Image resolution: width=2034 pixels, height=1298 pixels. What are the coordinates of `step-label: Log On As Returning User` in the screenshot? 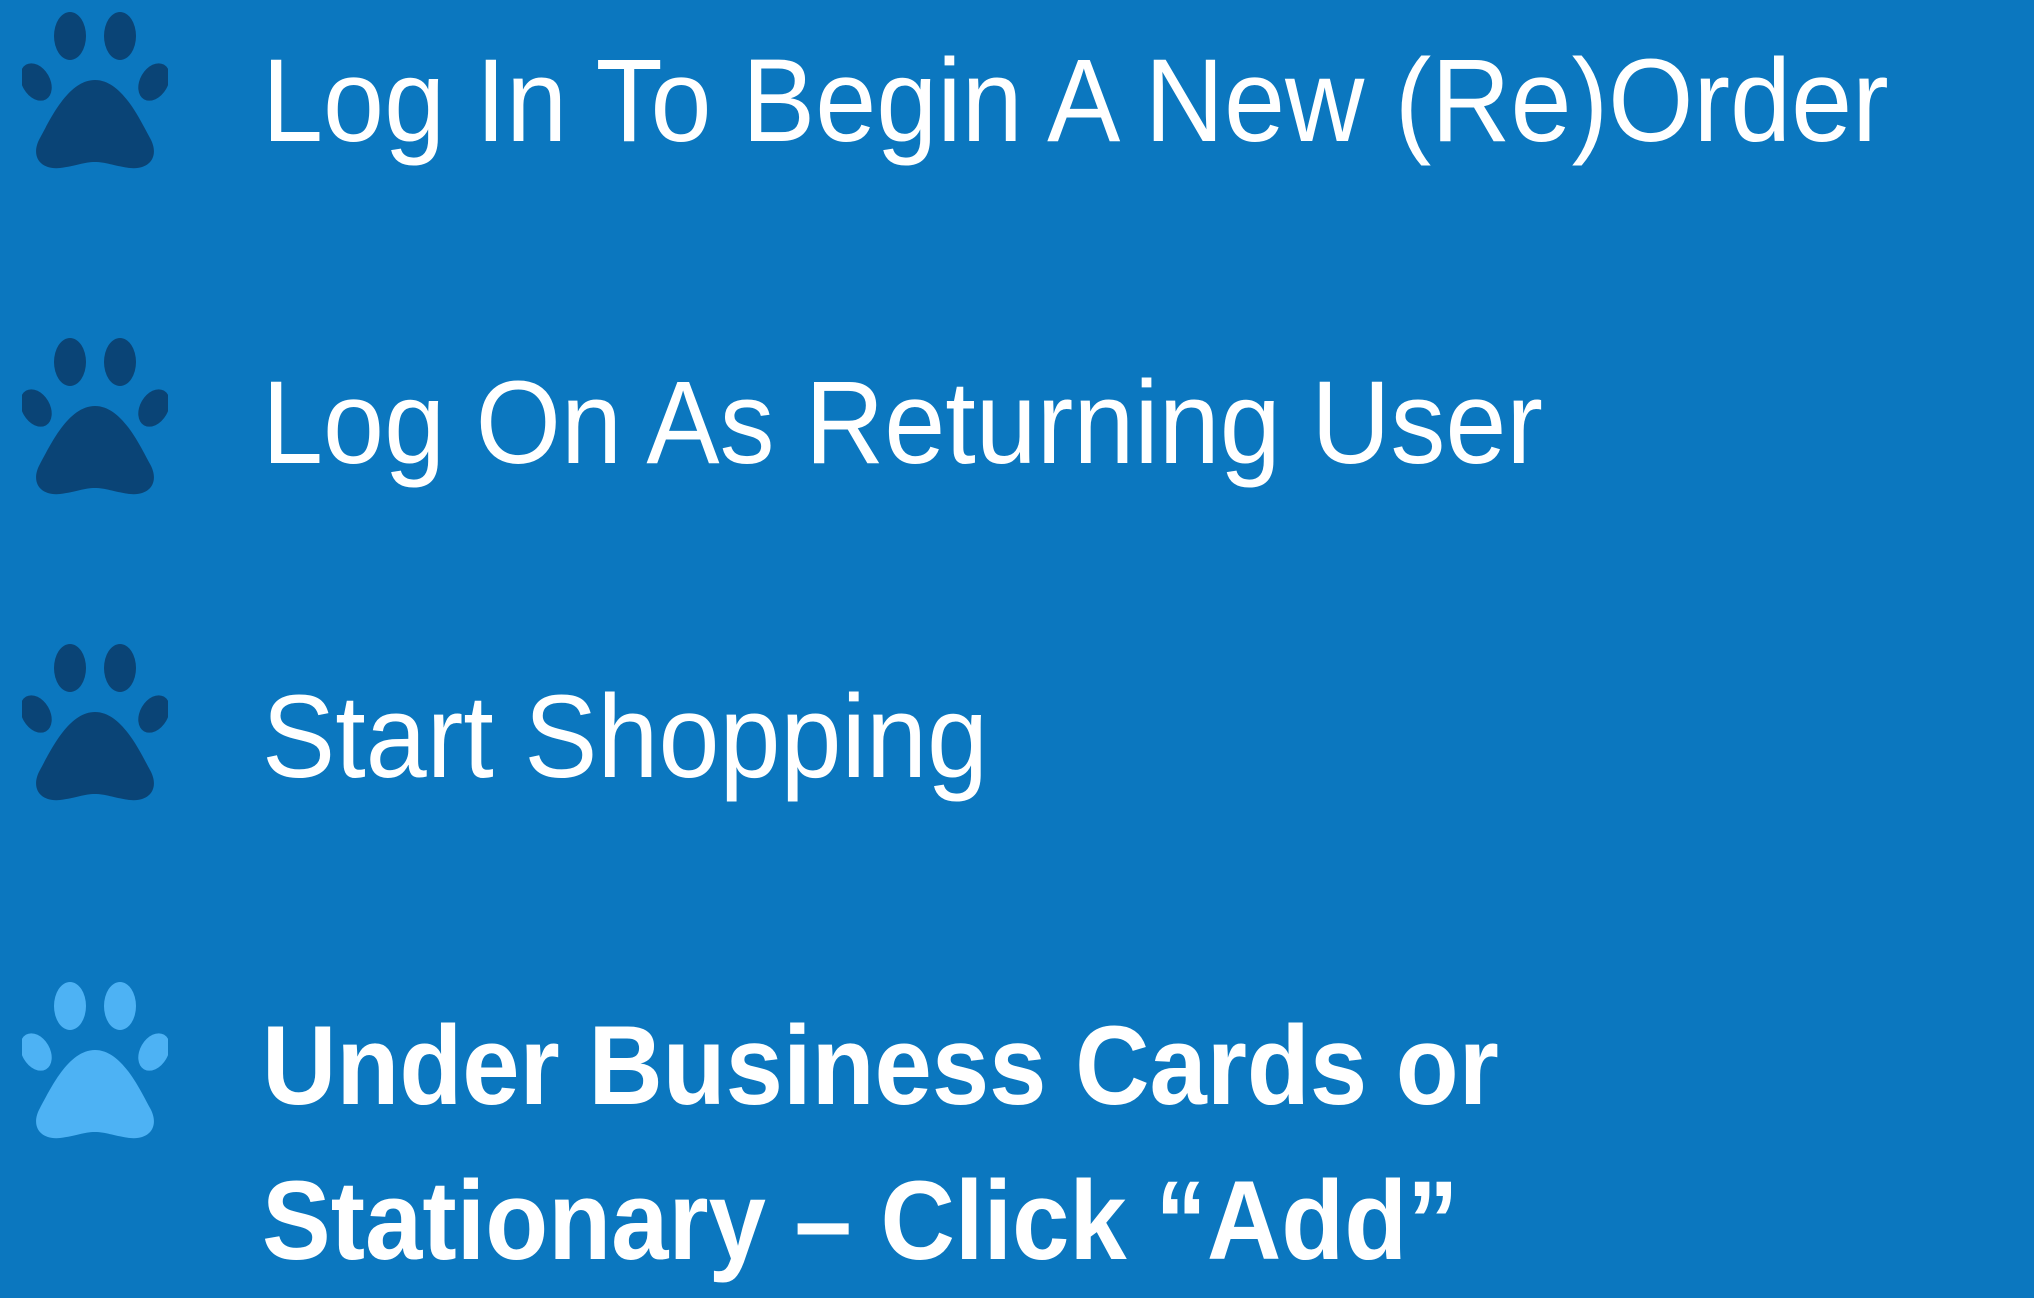 It's located at (902, 423).